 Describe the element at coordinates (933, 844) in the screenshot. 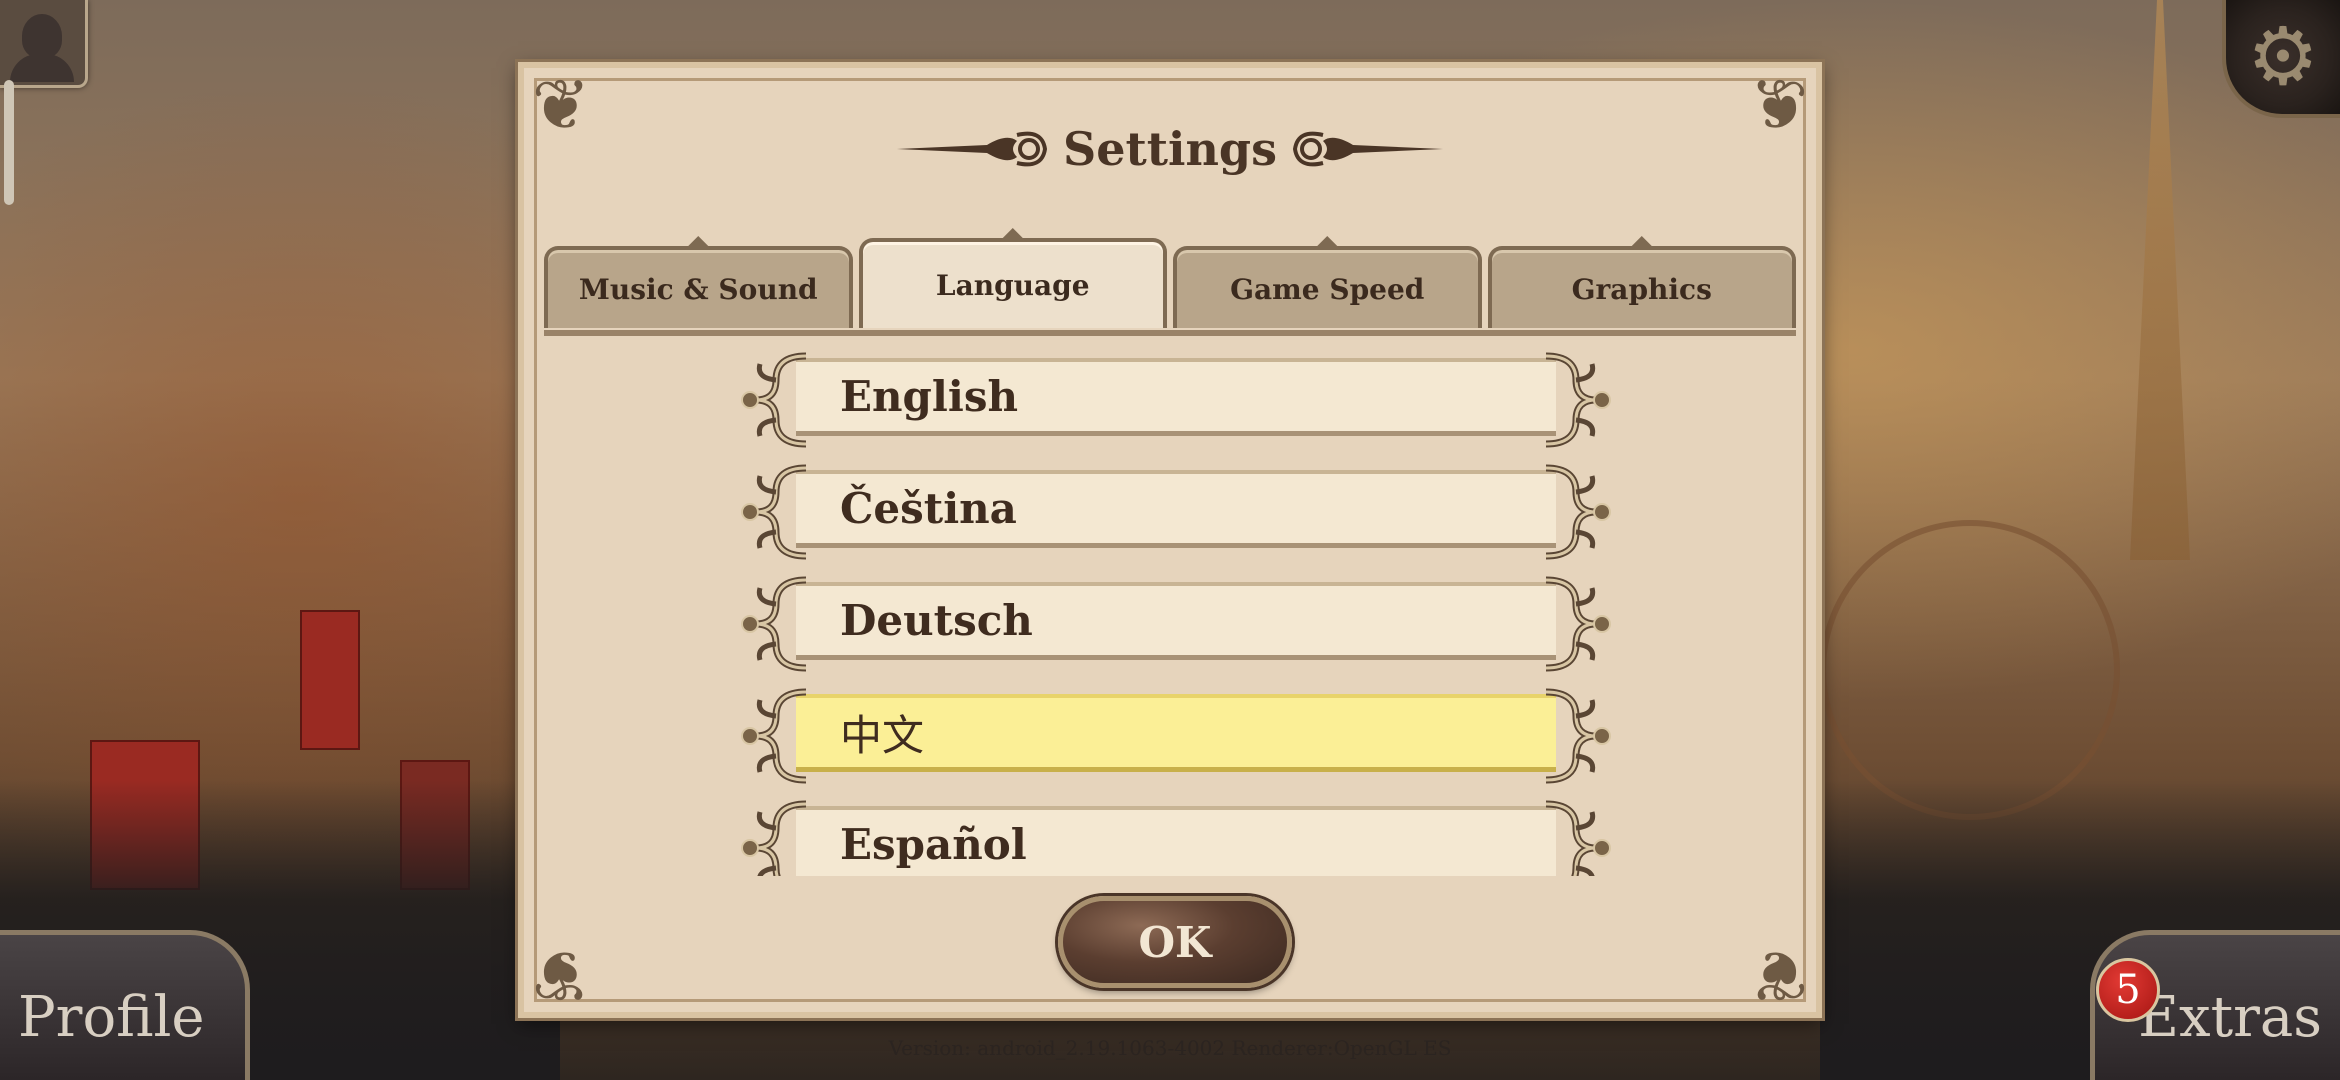

I see `language-label: Español` at that location.